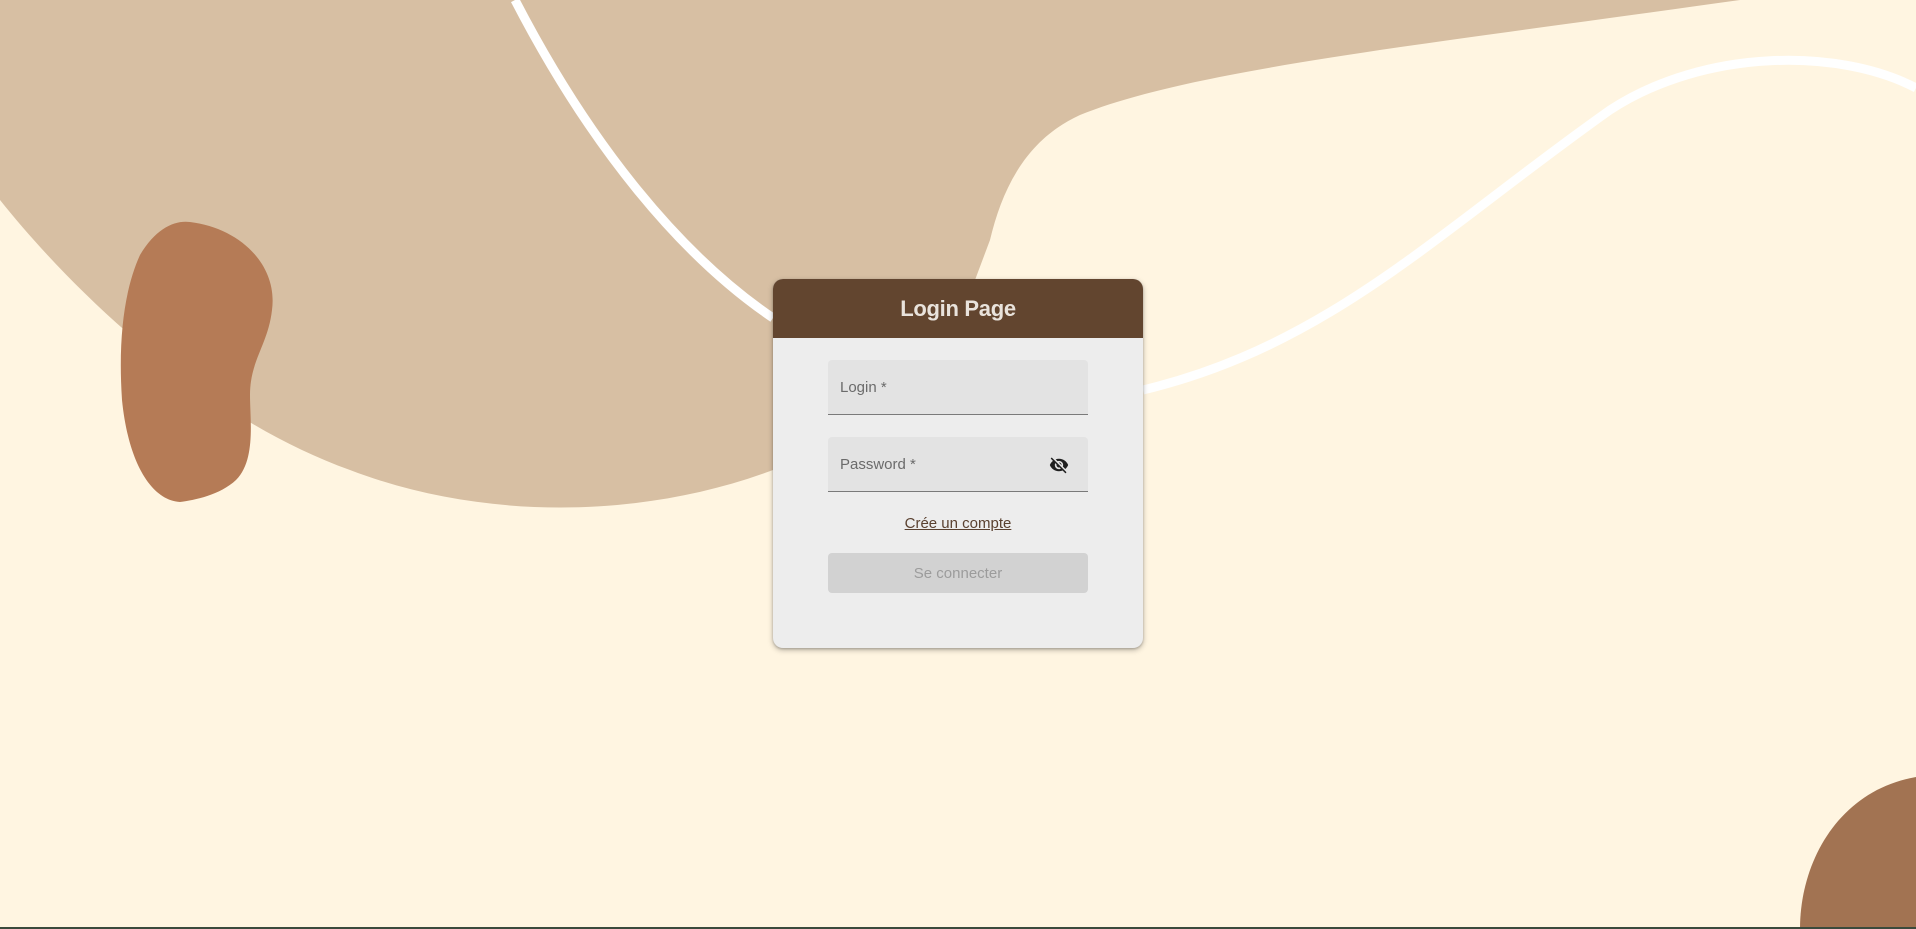  What do you see at coordinates (1528, 225) in the screenshot?
I see `background-white-curve-right` at bounding box center [1528, 225].